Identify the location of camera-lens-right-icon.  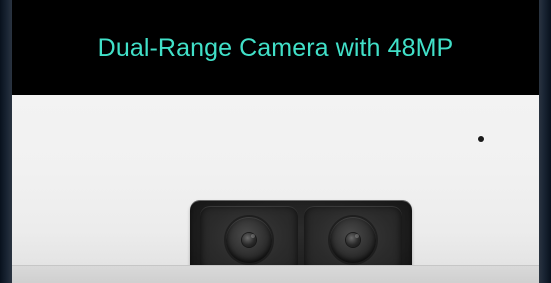
(353, 239).